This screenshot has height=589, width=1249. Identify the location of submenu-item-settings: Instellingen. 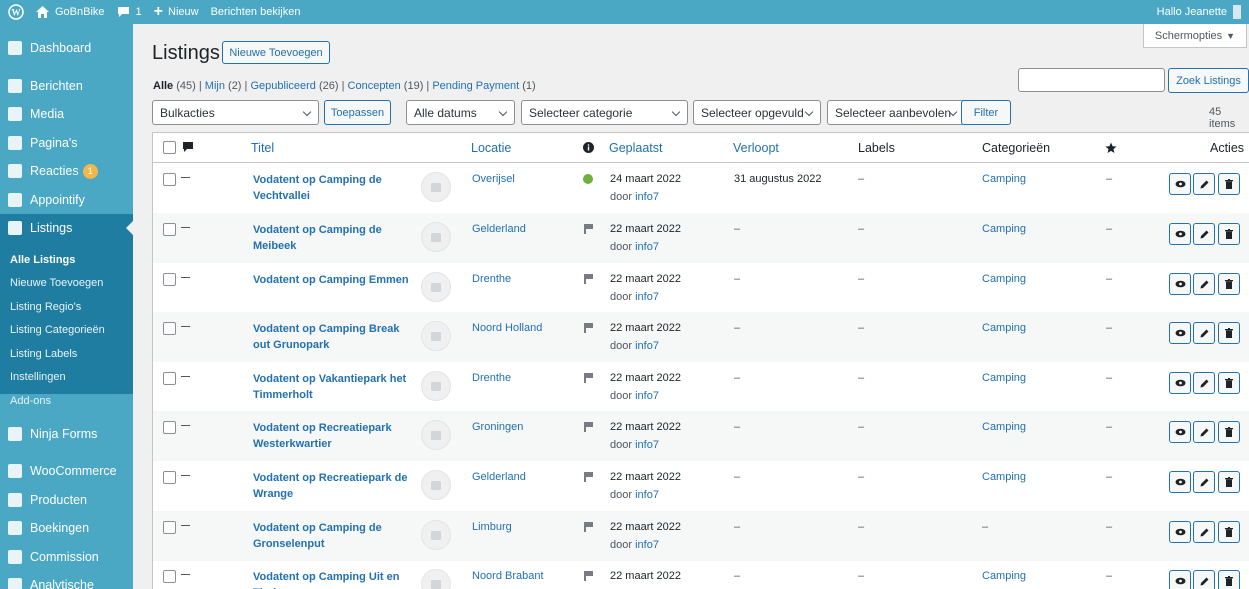
(38, 377).